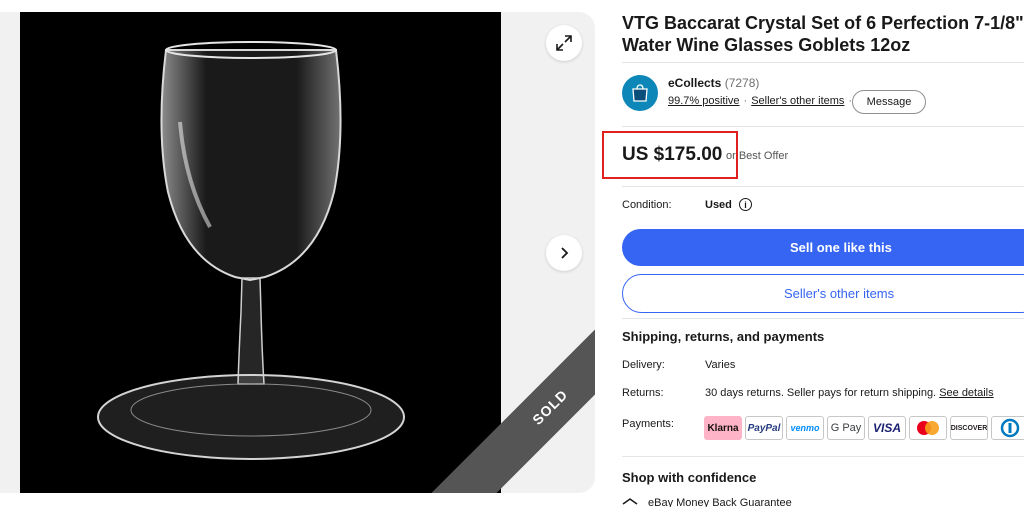 This screenshot has height=507, width=1024. I want to click on diners-icon, so click(1007, 428).